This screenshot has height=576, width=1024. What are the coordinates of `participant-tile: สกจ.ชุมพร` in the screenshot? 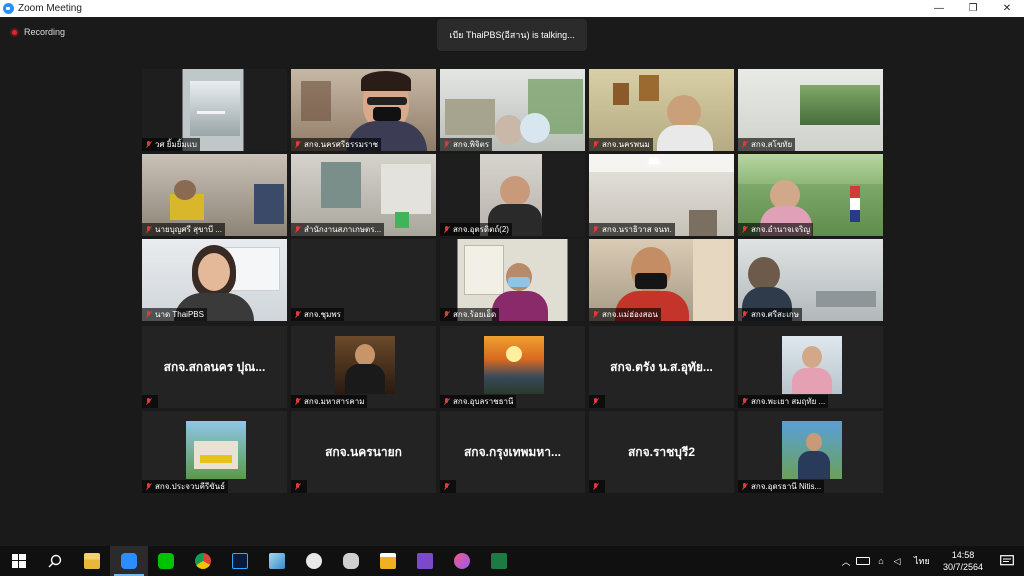 It's located at (363, 280).